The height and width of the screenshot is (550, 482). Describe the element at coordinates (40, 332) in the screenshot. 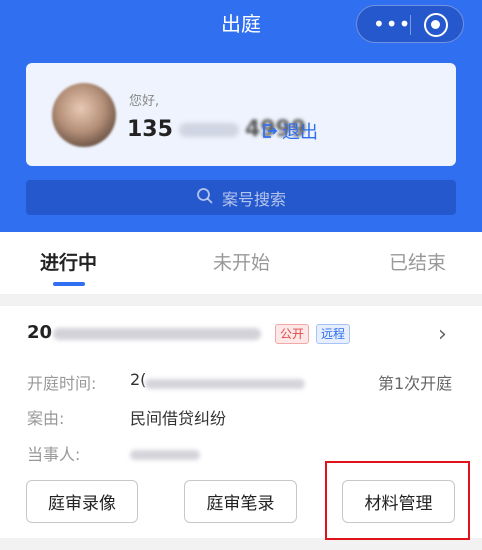

I see `case-number: 20` at that location.